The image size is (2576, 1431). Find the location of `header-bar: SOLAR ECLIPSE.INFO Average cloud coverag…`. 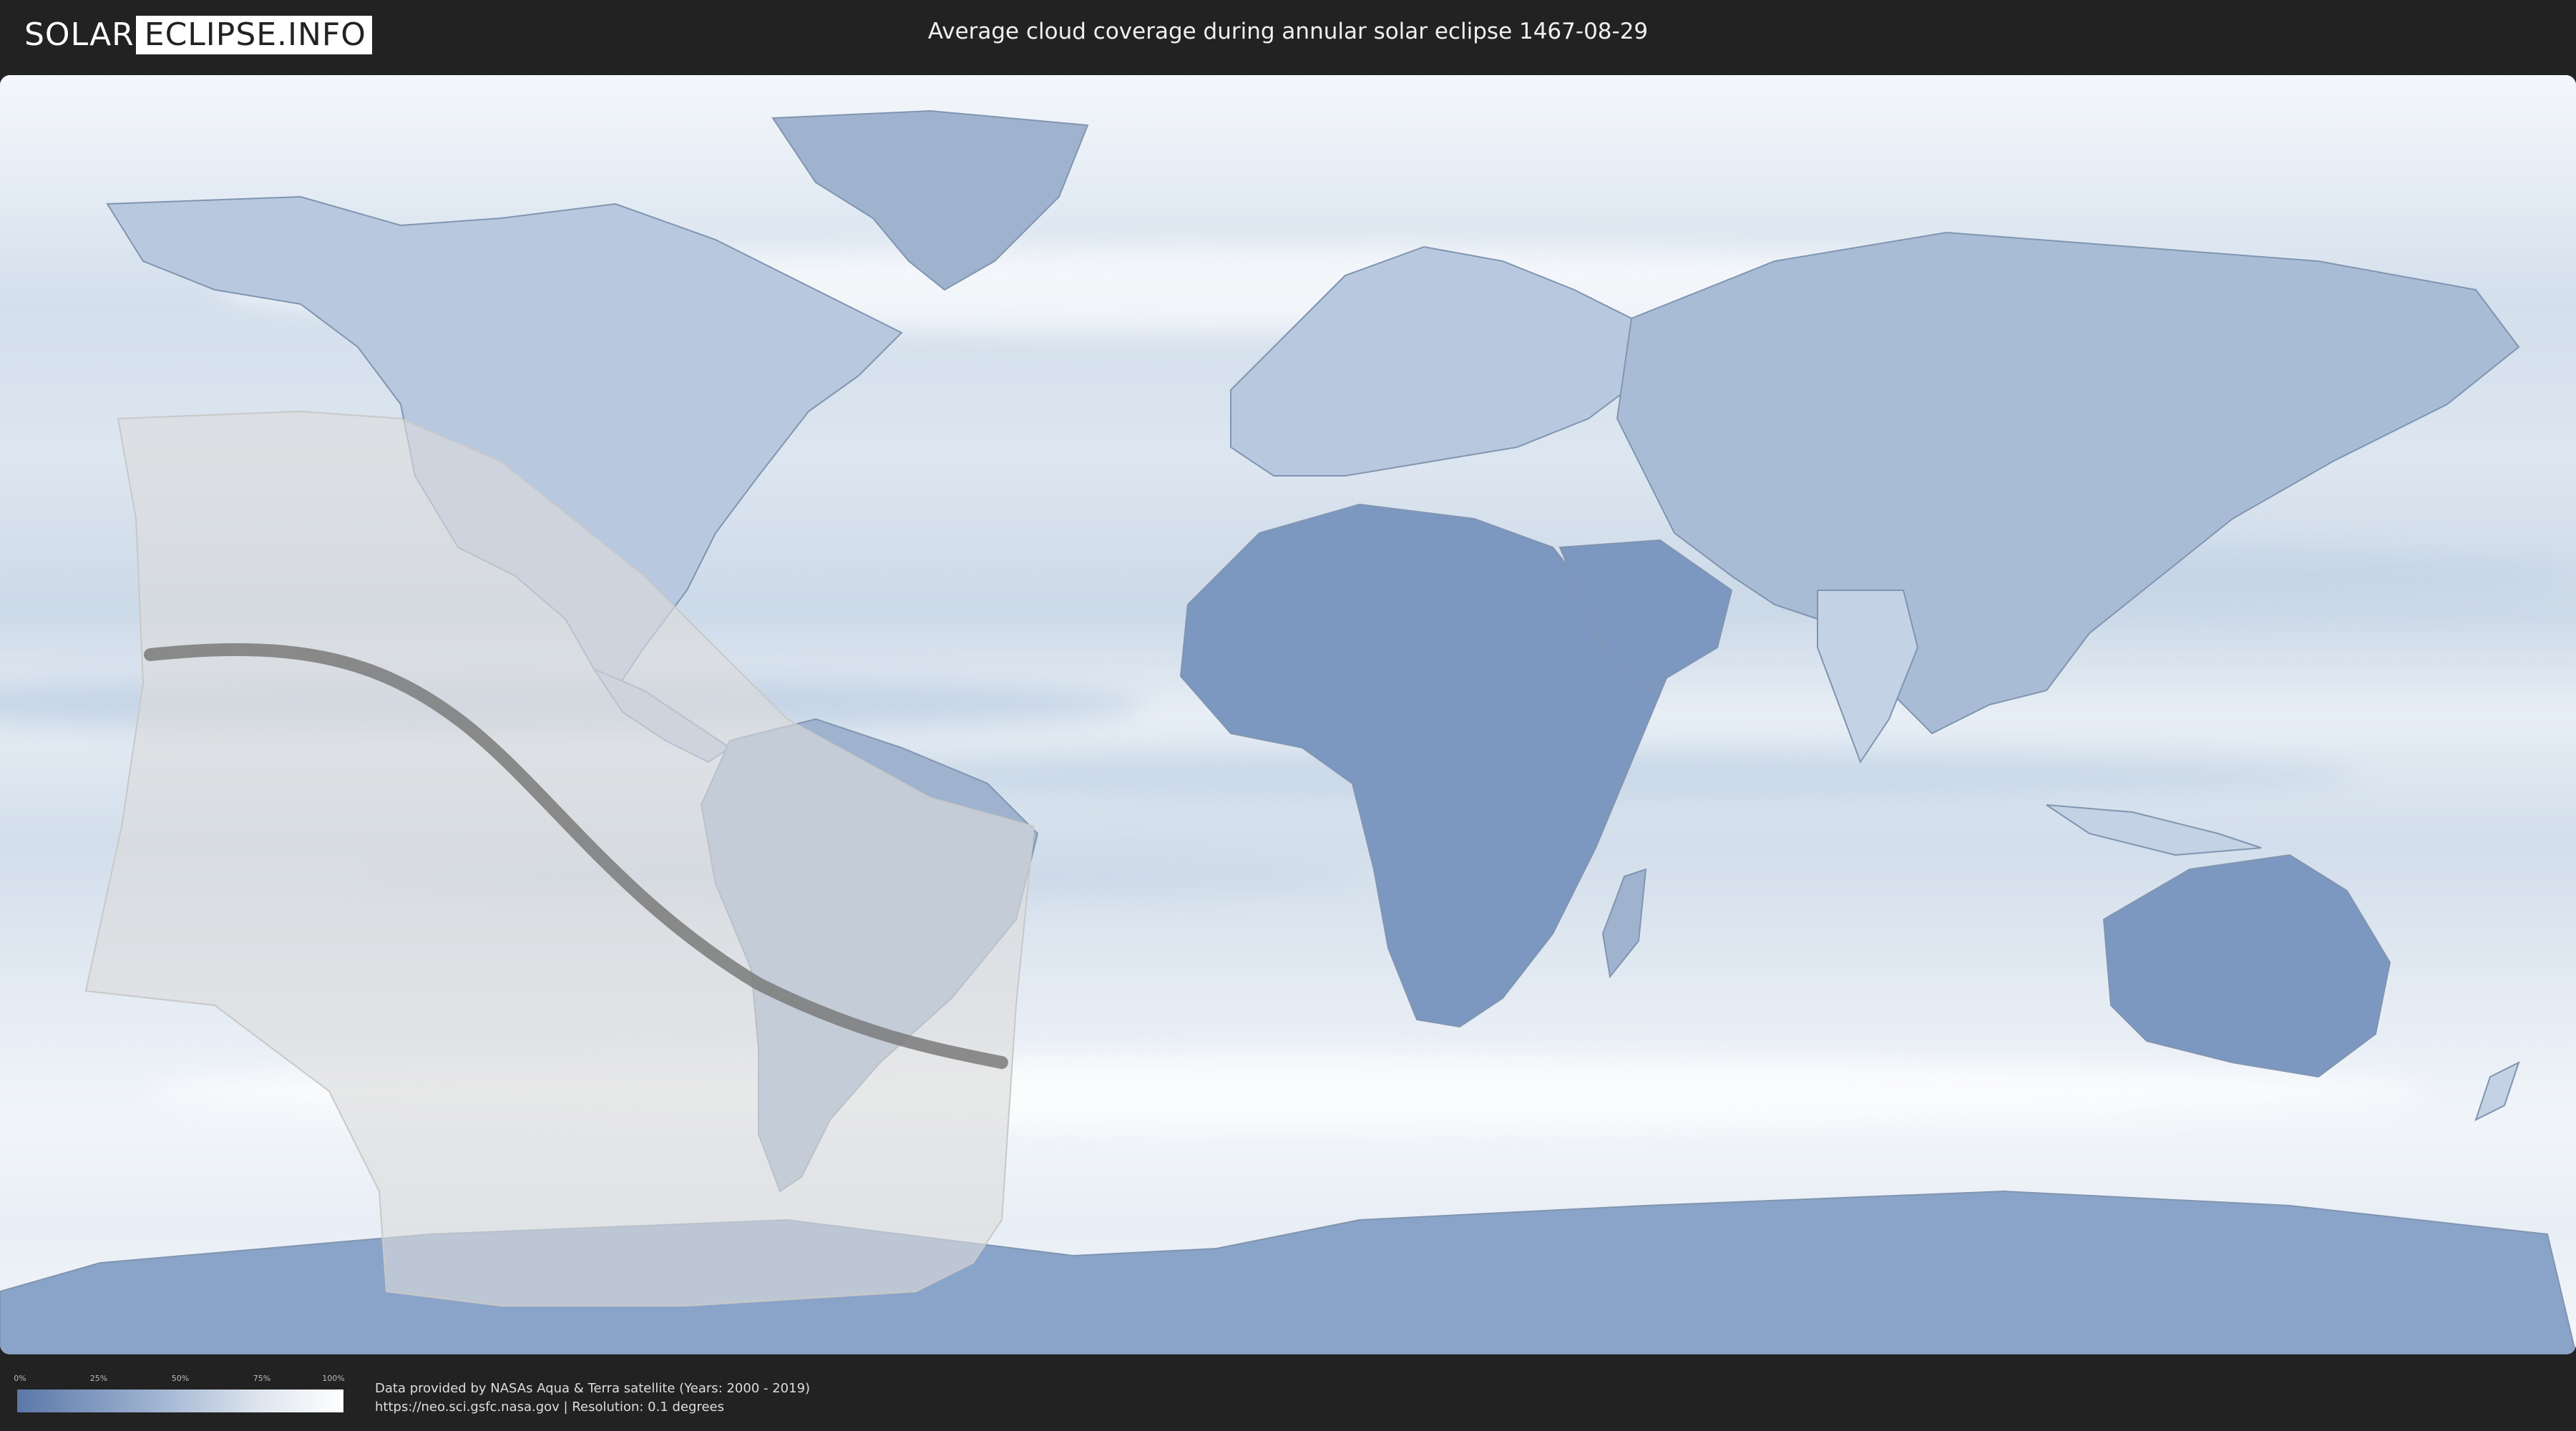

header-bar: SOLAR ECLIPSE.INFO Average cloud coverag… is located at coordinates (1288, 36).